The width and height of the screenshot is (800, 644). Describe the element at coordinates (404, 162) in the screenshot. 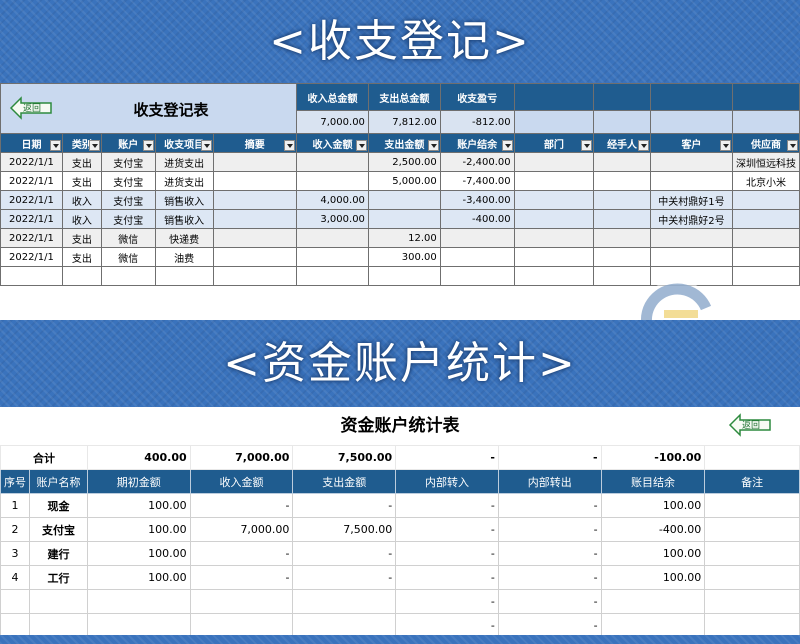

I see `table-cell: 2,500.00` at that location.